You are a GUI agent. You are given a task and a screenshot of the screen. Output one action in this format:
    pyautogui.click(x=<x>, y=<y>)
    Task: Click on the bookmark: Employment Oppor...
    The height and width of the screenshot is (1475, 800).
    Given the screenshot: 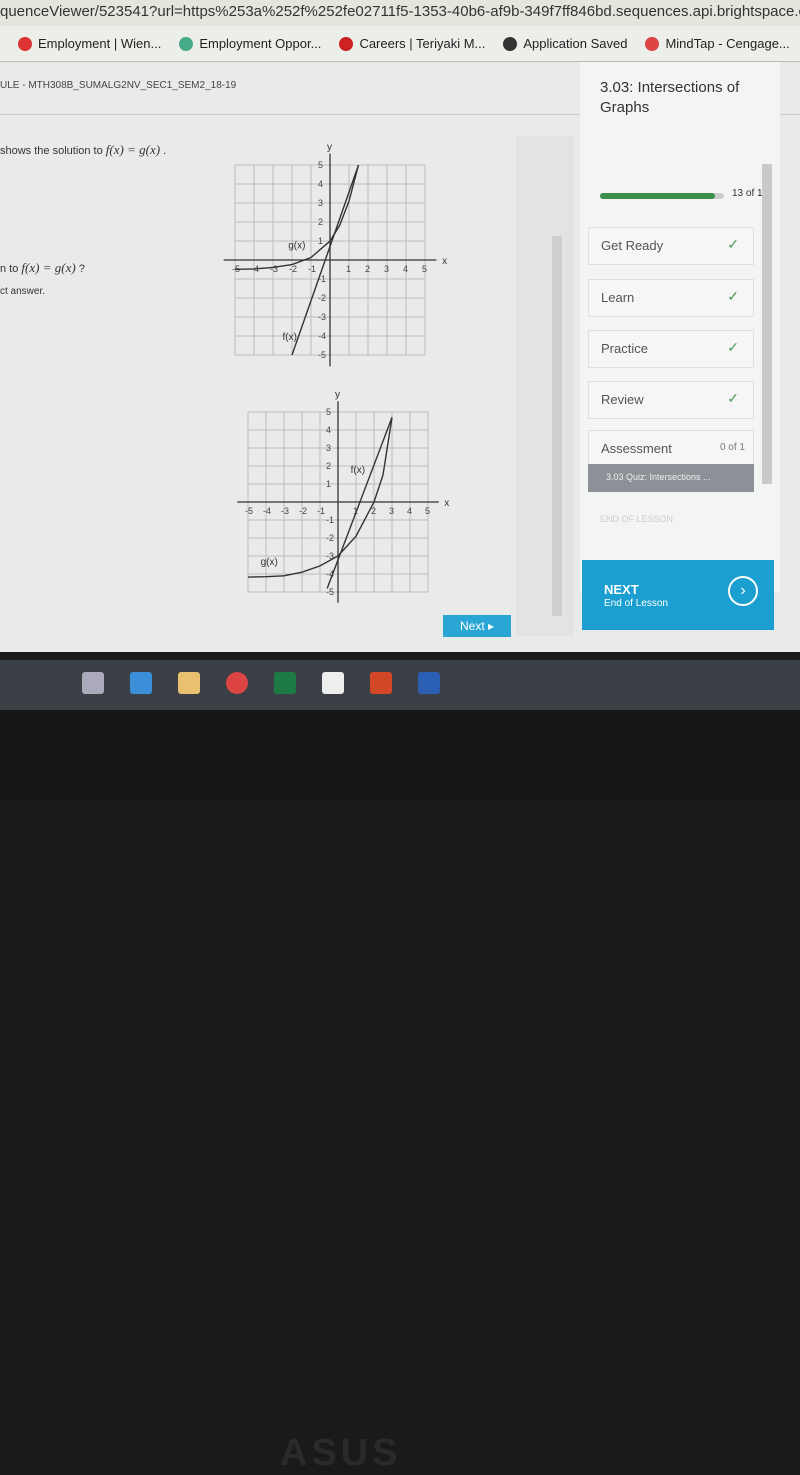 What is the action you would take?
    pyautogui.click(x=250, y=43)
    